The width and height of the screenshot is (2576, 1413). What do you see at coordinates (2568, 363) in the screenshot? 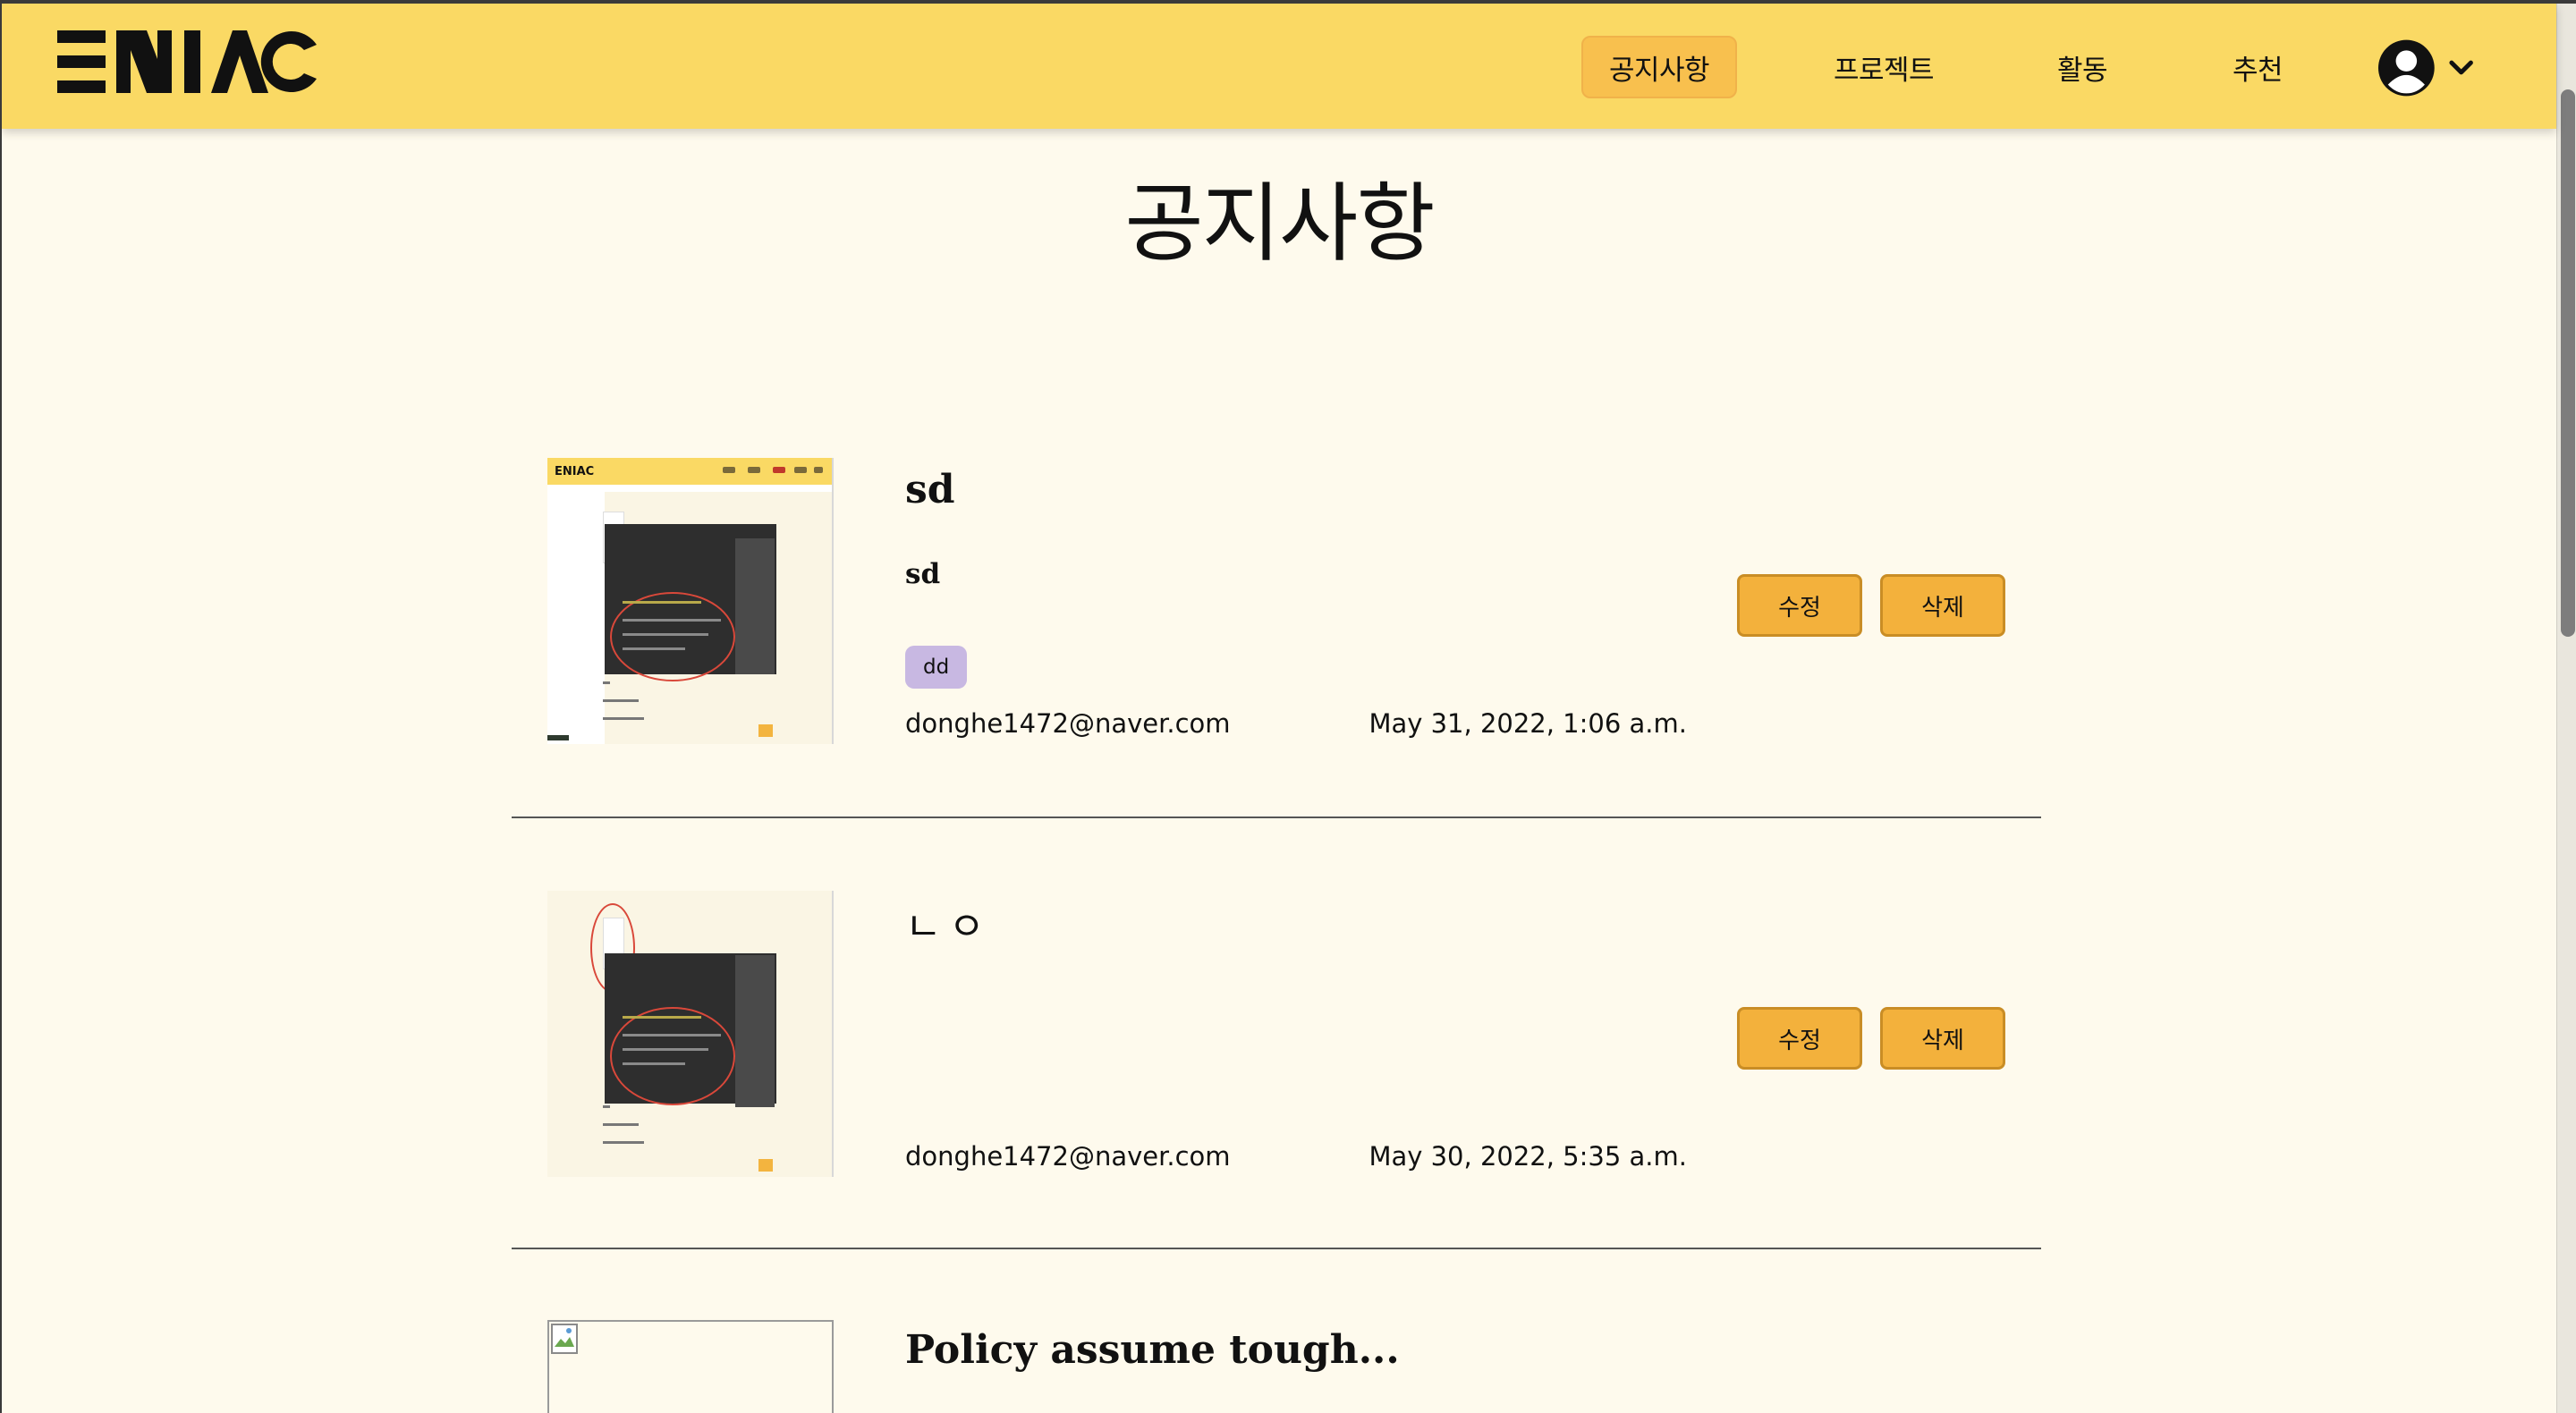
I see `scrollbar-thumb` at bounding box center [2568, 363].